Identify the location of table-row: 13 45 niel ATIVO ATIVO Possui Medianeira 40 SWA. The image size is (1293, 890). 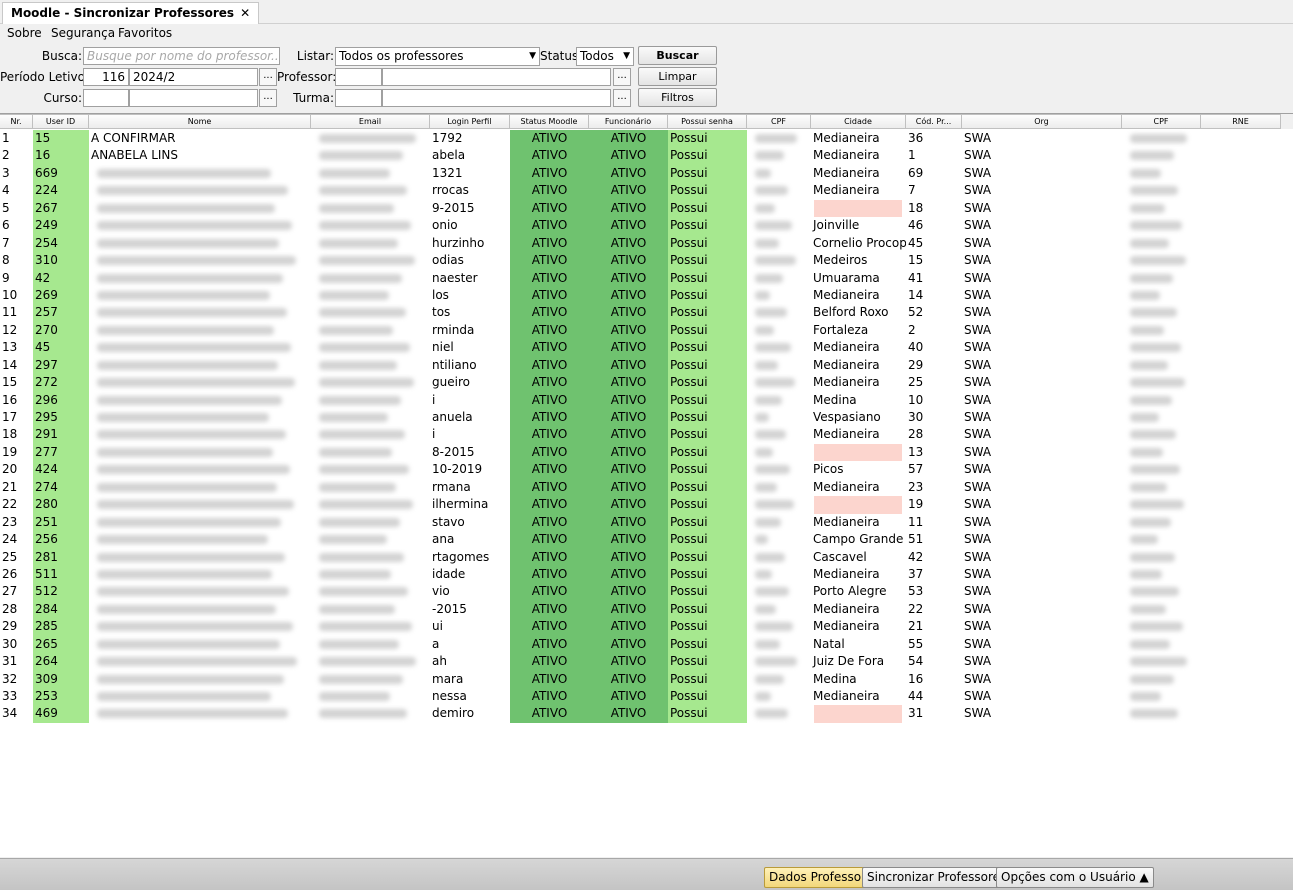
(646, 348).